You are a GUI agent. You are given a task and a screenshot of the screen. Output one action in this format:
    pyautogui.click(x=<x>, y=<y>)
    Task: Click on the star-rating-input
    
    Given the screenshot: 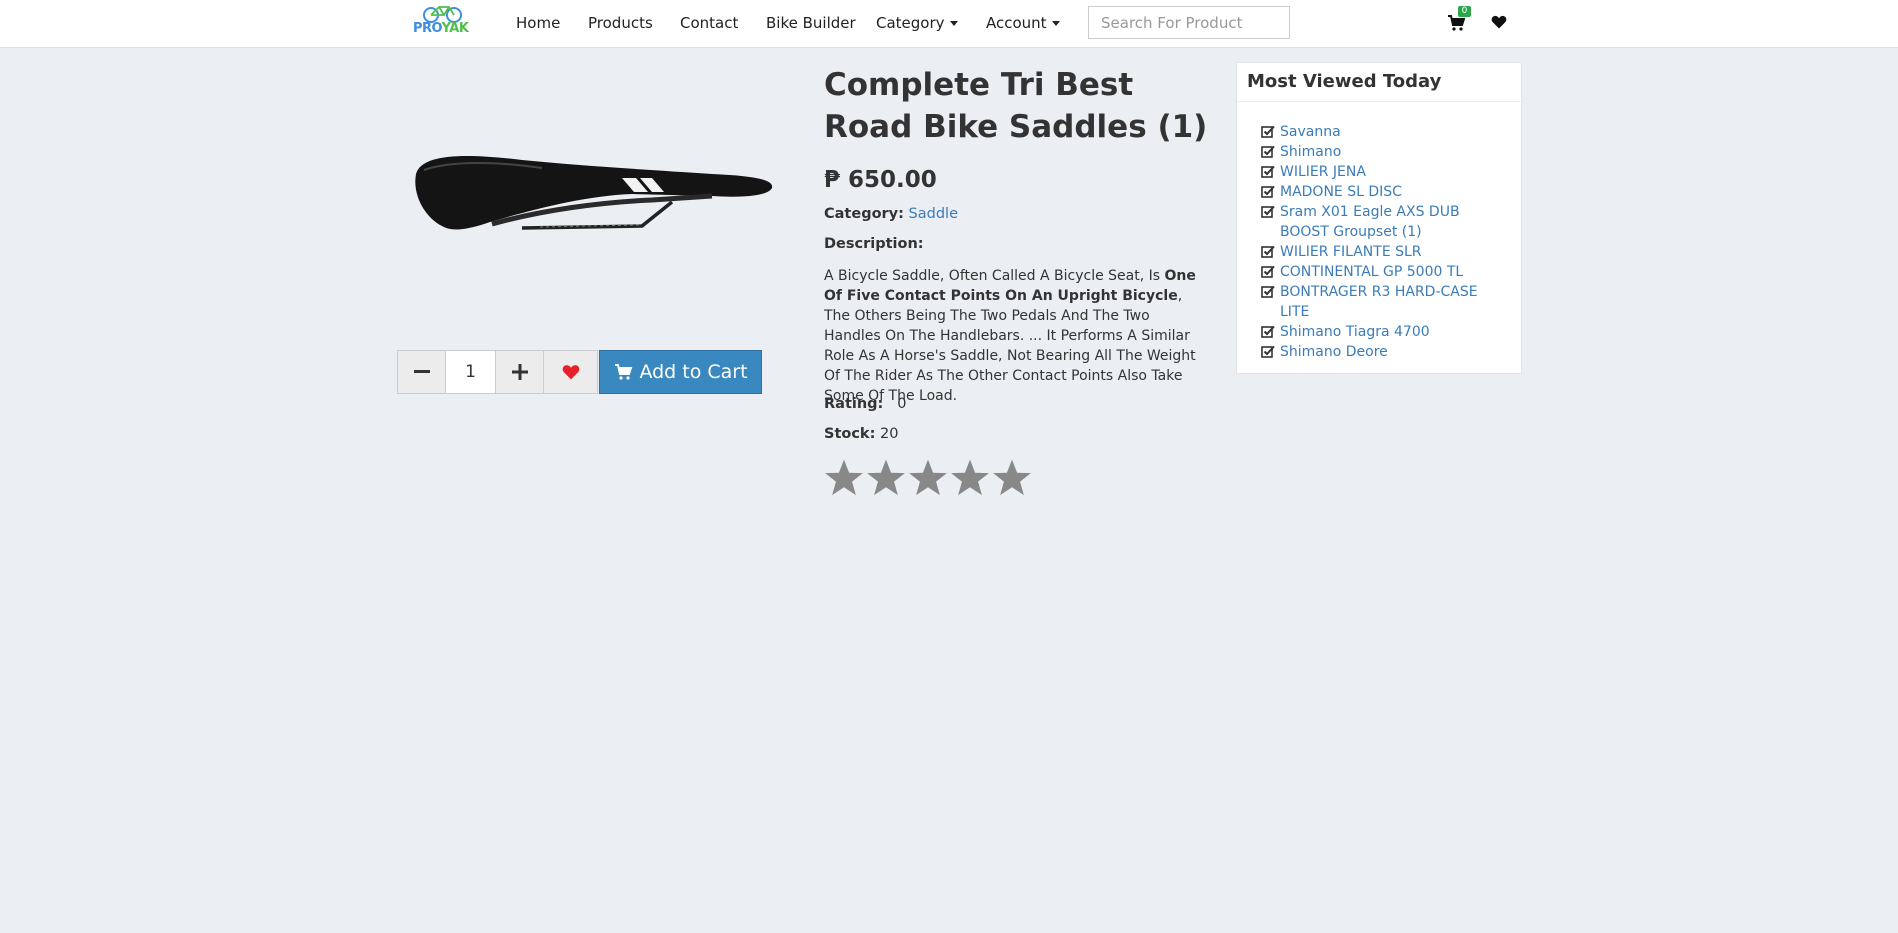 What is the action you would take?
    pyautogui.click(x=928, y=478)
    